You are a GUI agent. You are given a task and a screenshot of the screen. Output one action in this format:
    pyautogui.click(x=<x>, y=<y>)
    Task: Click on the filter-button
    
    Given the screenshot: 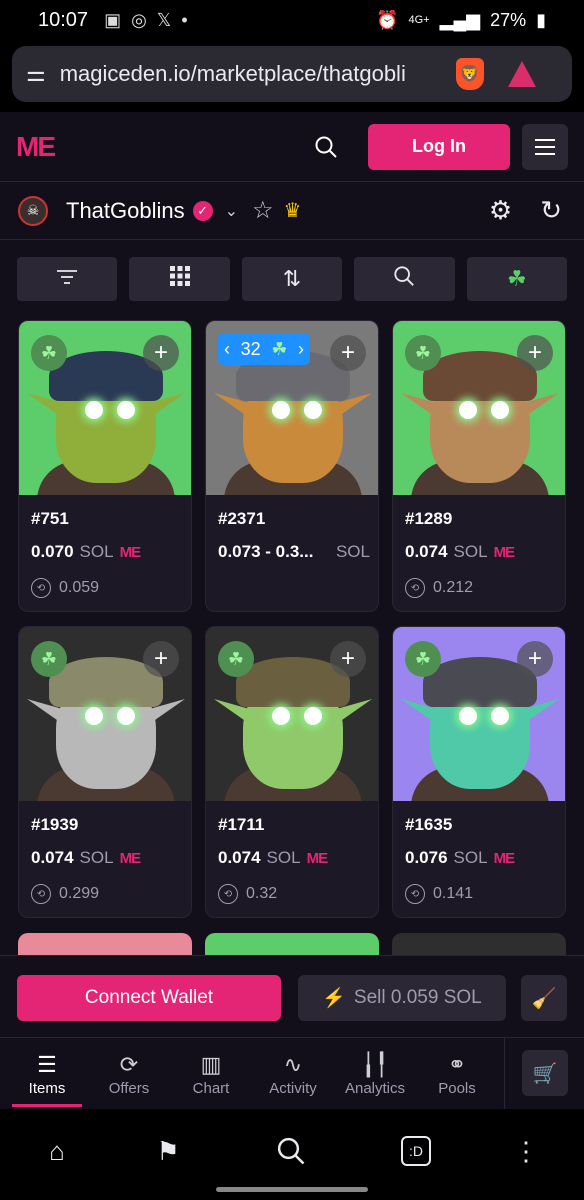 What is the action you would take?
    pyautogui.click(x=67, y=279)
    